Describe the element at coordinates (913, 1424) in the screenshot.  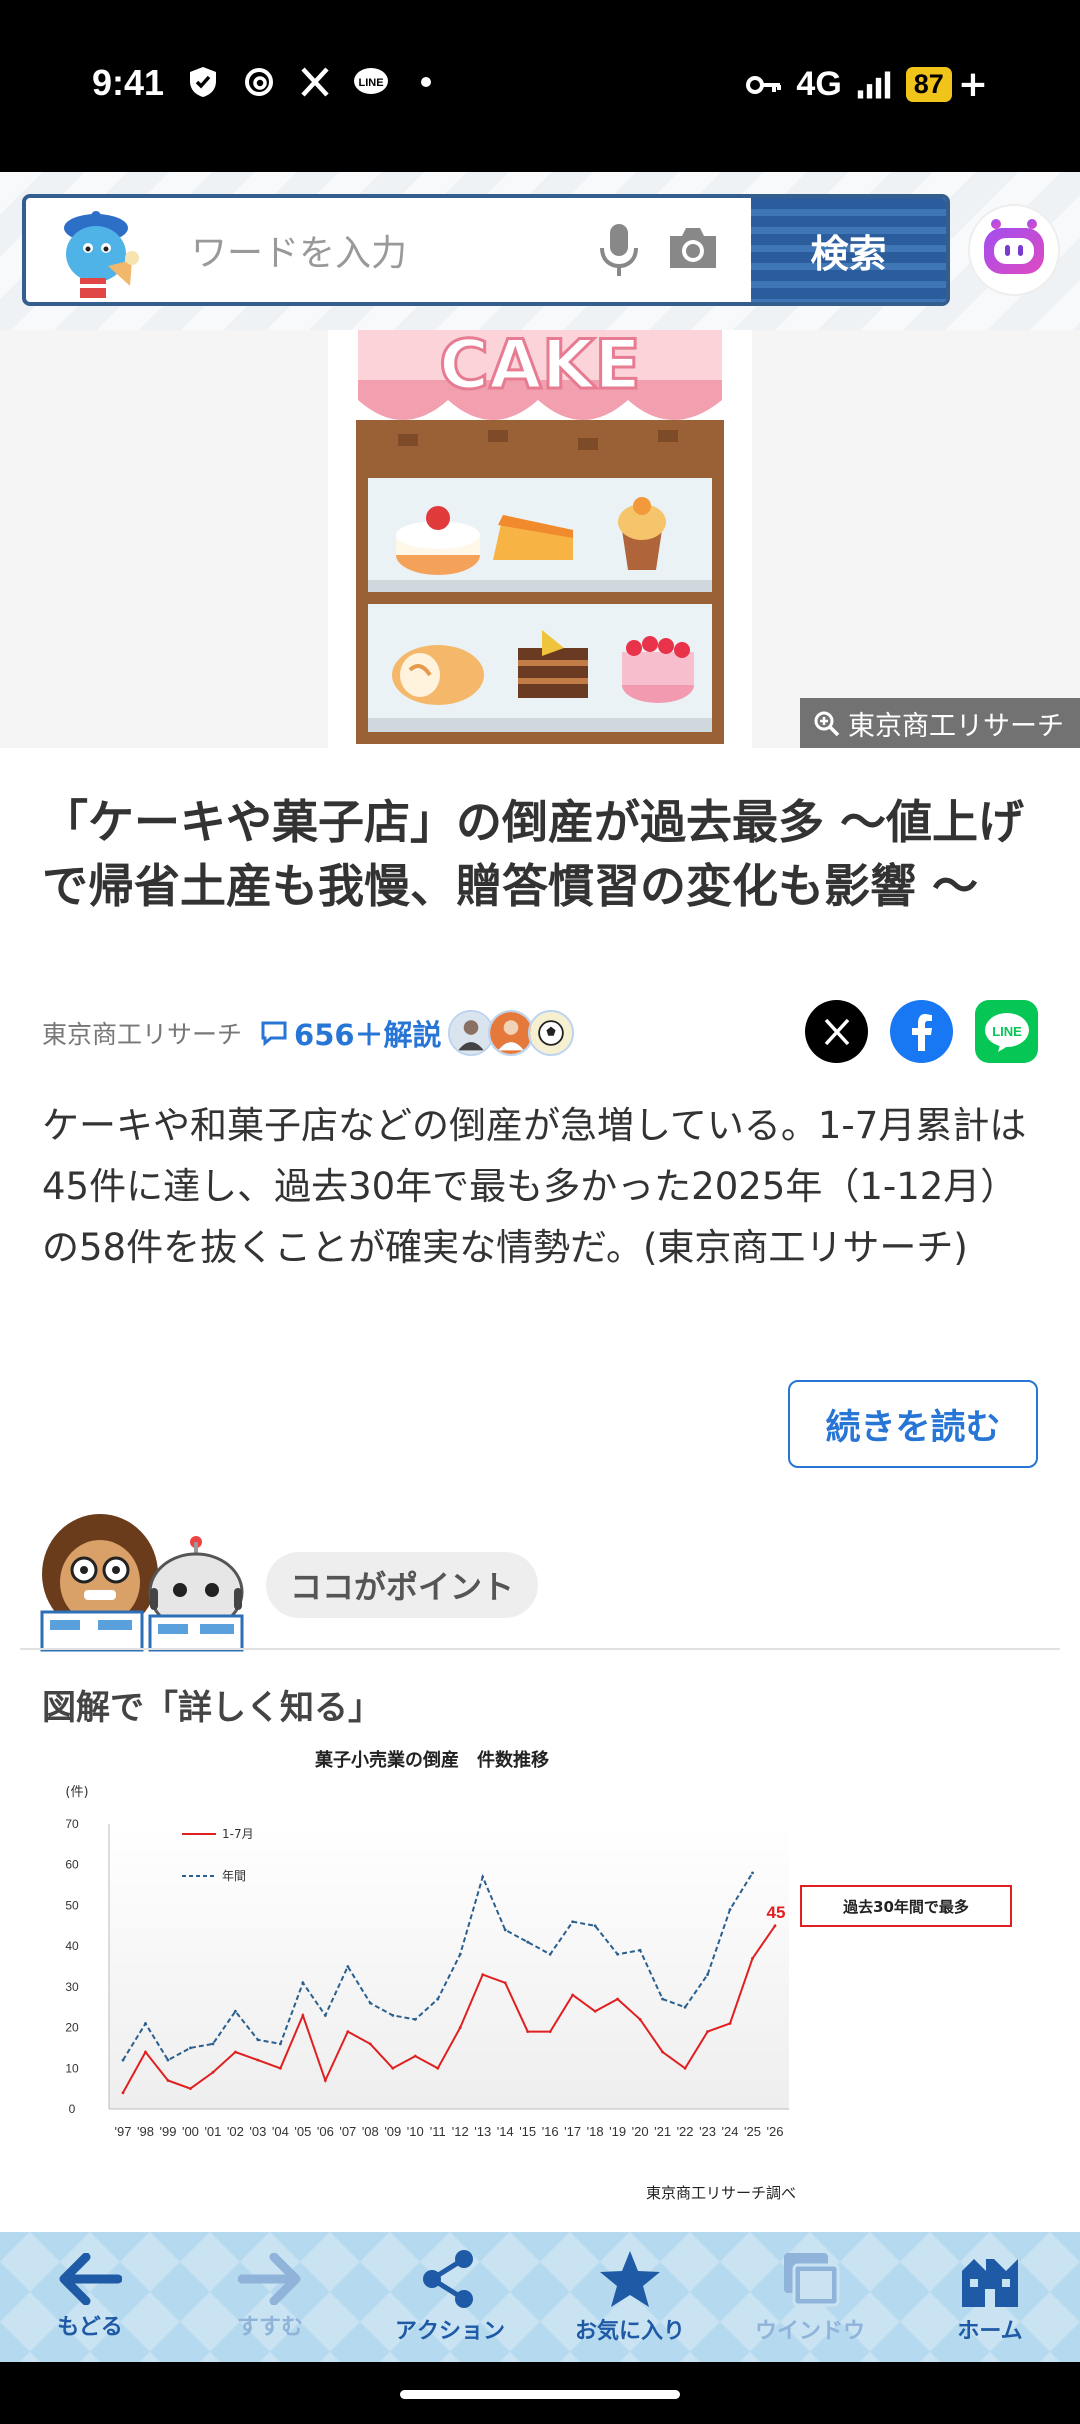
I see `read-more-button: 続きを読む` at that location.